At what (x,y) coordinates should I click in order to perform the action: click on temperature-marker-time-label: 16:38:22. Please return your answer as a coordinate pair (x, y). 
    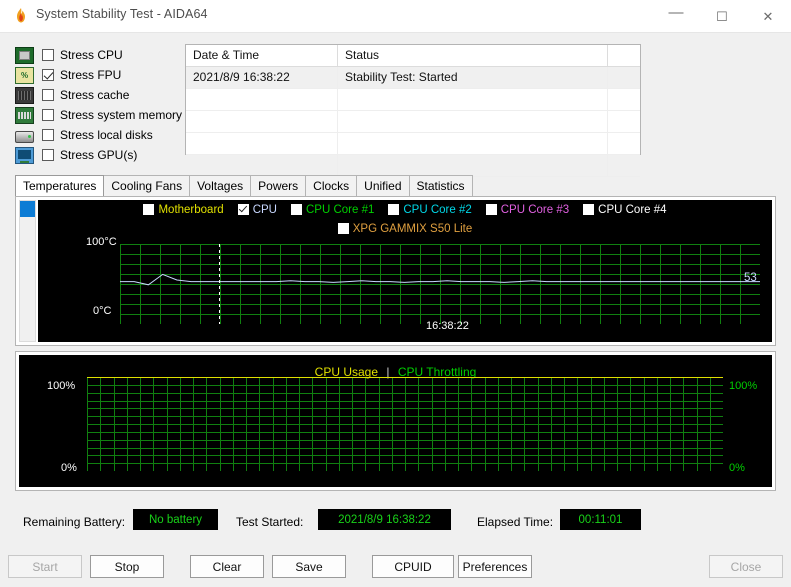
    Looking at the image, I should click on (447, 326).